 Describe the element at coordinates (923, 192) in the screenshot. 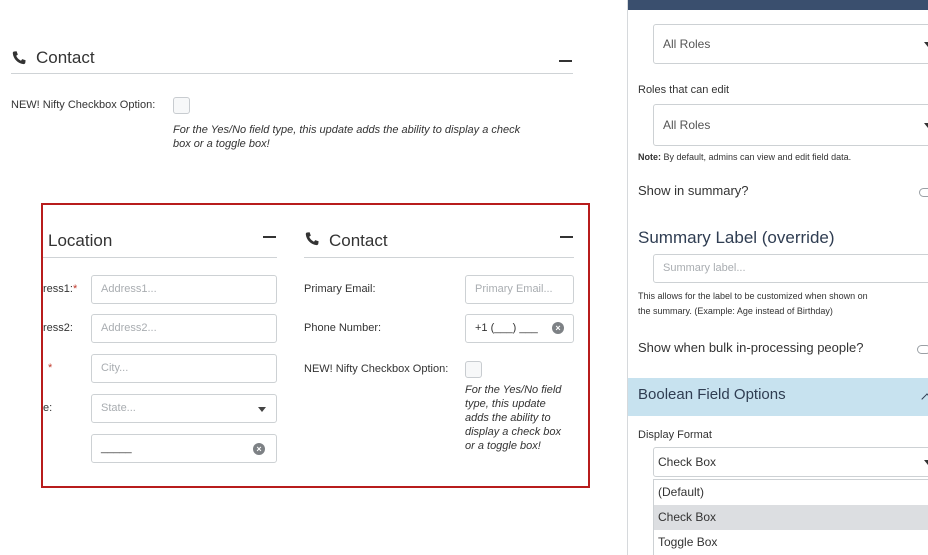

I see `show-in-summary-toggle` at that location.